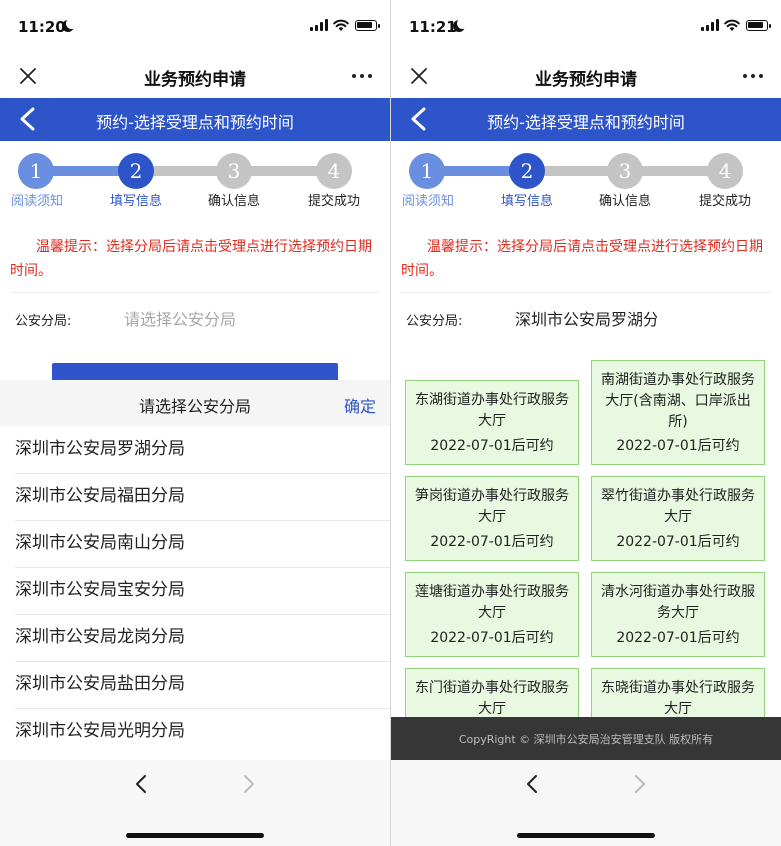 The height and width of the screenshot is (846, 781). Describe the element at coordinates (586, 27) in the screenshot. I see `status-bar: 11:21` at that location.